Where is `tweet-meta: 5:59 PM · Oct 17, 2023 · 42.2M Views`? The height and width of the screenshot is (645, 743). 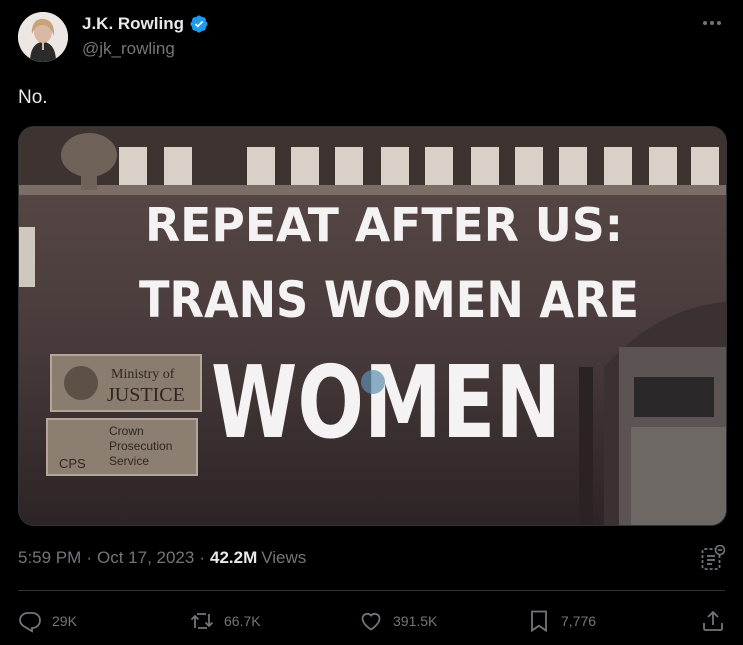
tweet-meta: 5:59 PM · Oct 17, 2023 · 42.2M Views is located at coordinates (162, 558).